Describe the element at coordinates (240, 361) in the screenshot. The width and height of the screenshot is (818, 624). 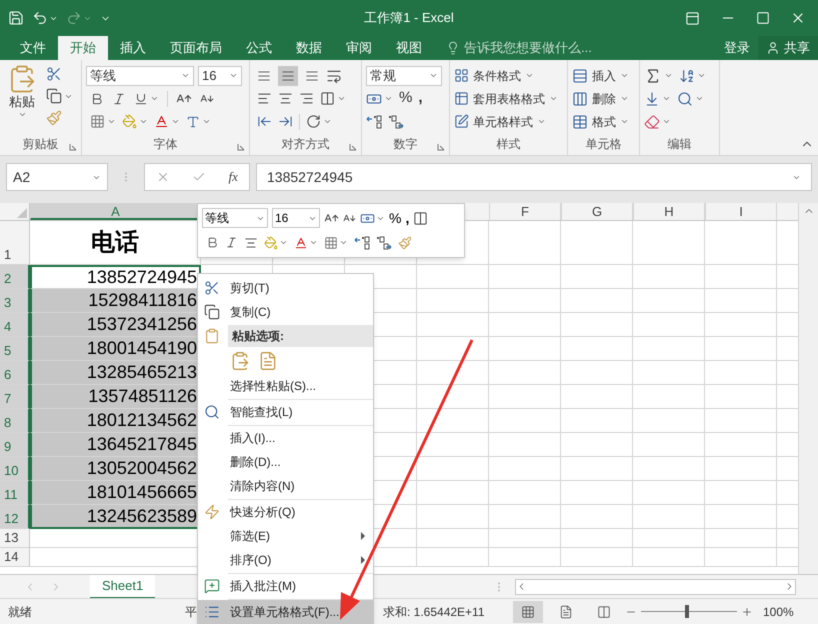
I see `paste-formatting-icon` at that location.